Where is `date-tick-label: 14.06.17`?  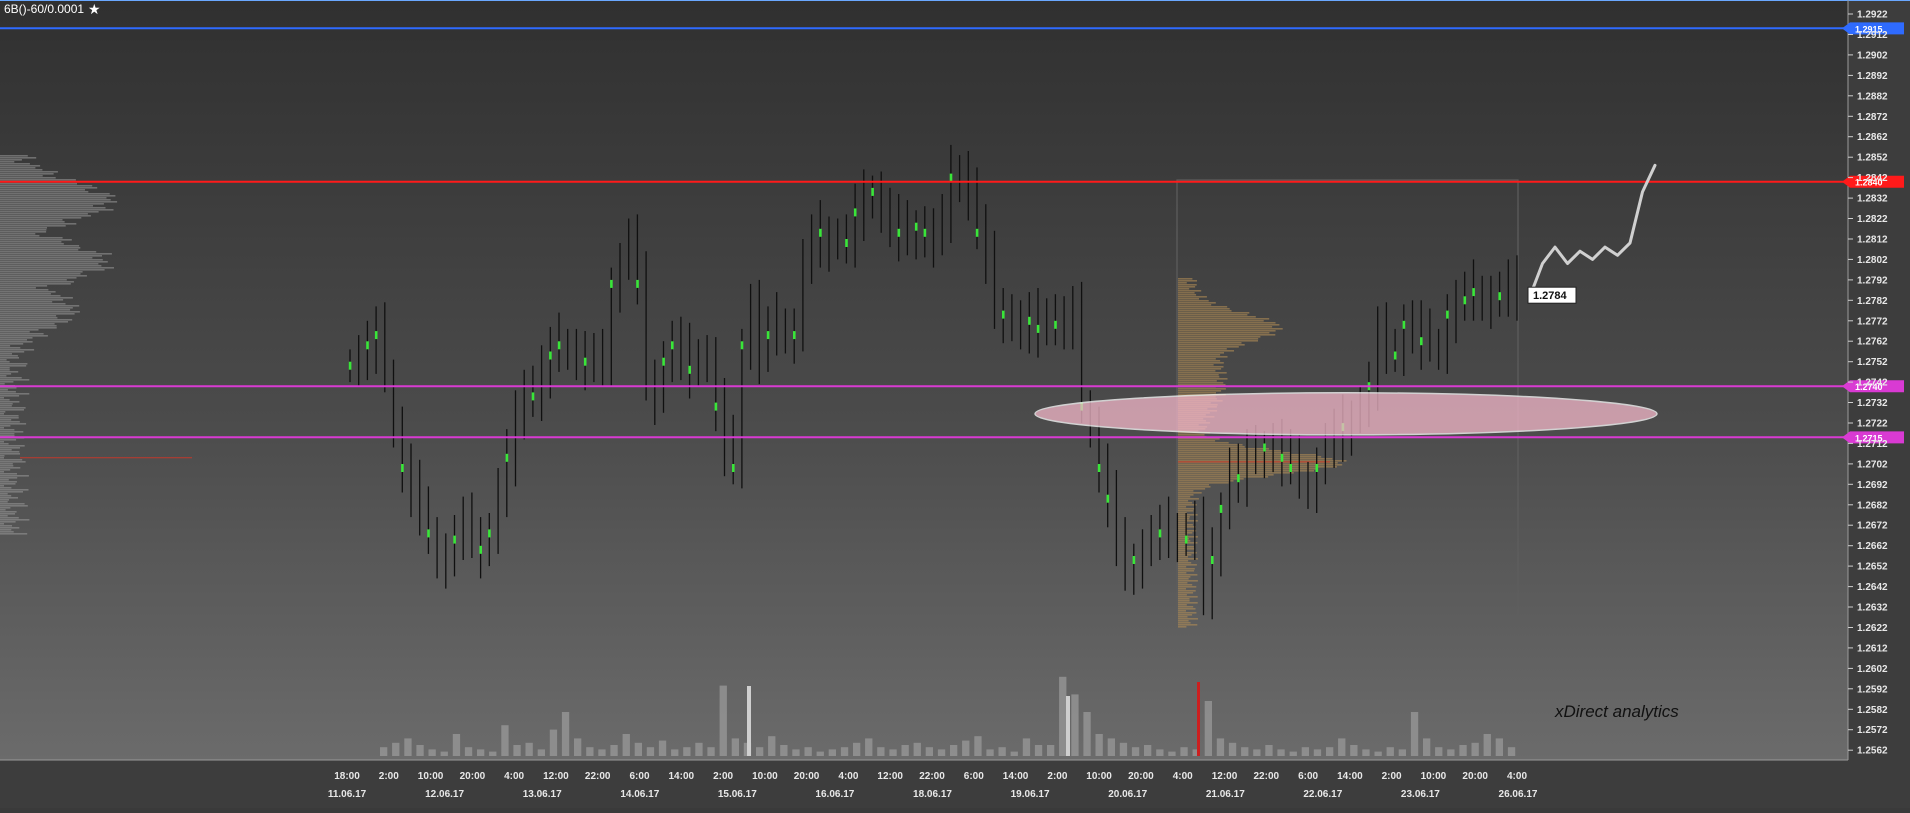
date-tick-label: 14.06.17 is located at coordinates (639, 794).